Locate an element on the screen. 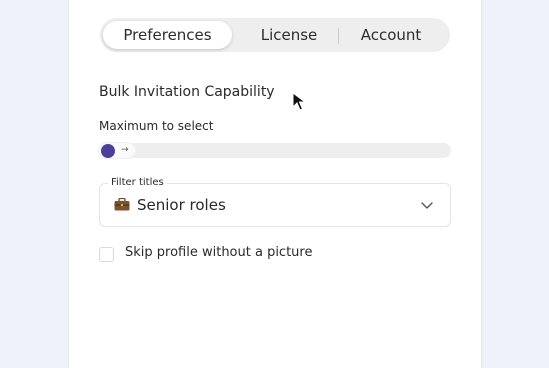 The image size is (549, 368). tab-bar: Preferences License Account is located at coordinates (275, 35).